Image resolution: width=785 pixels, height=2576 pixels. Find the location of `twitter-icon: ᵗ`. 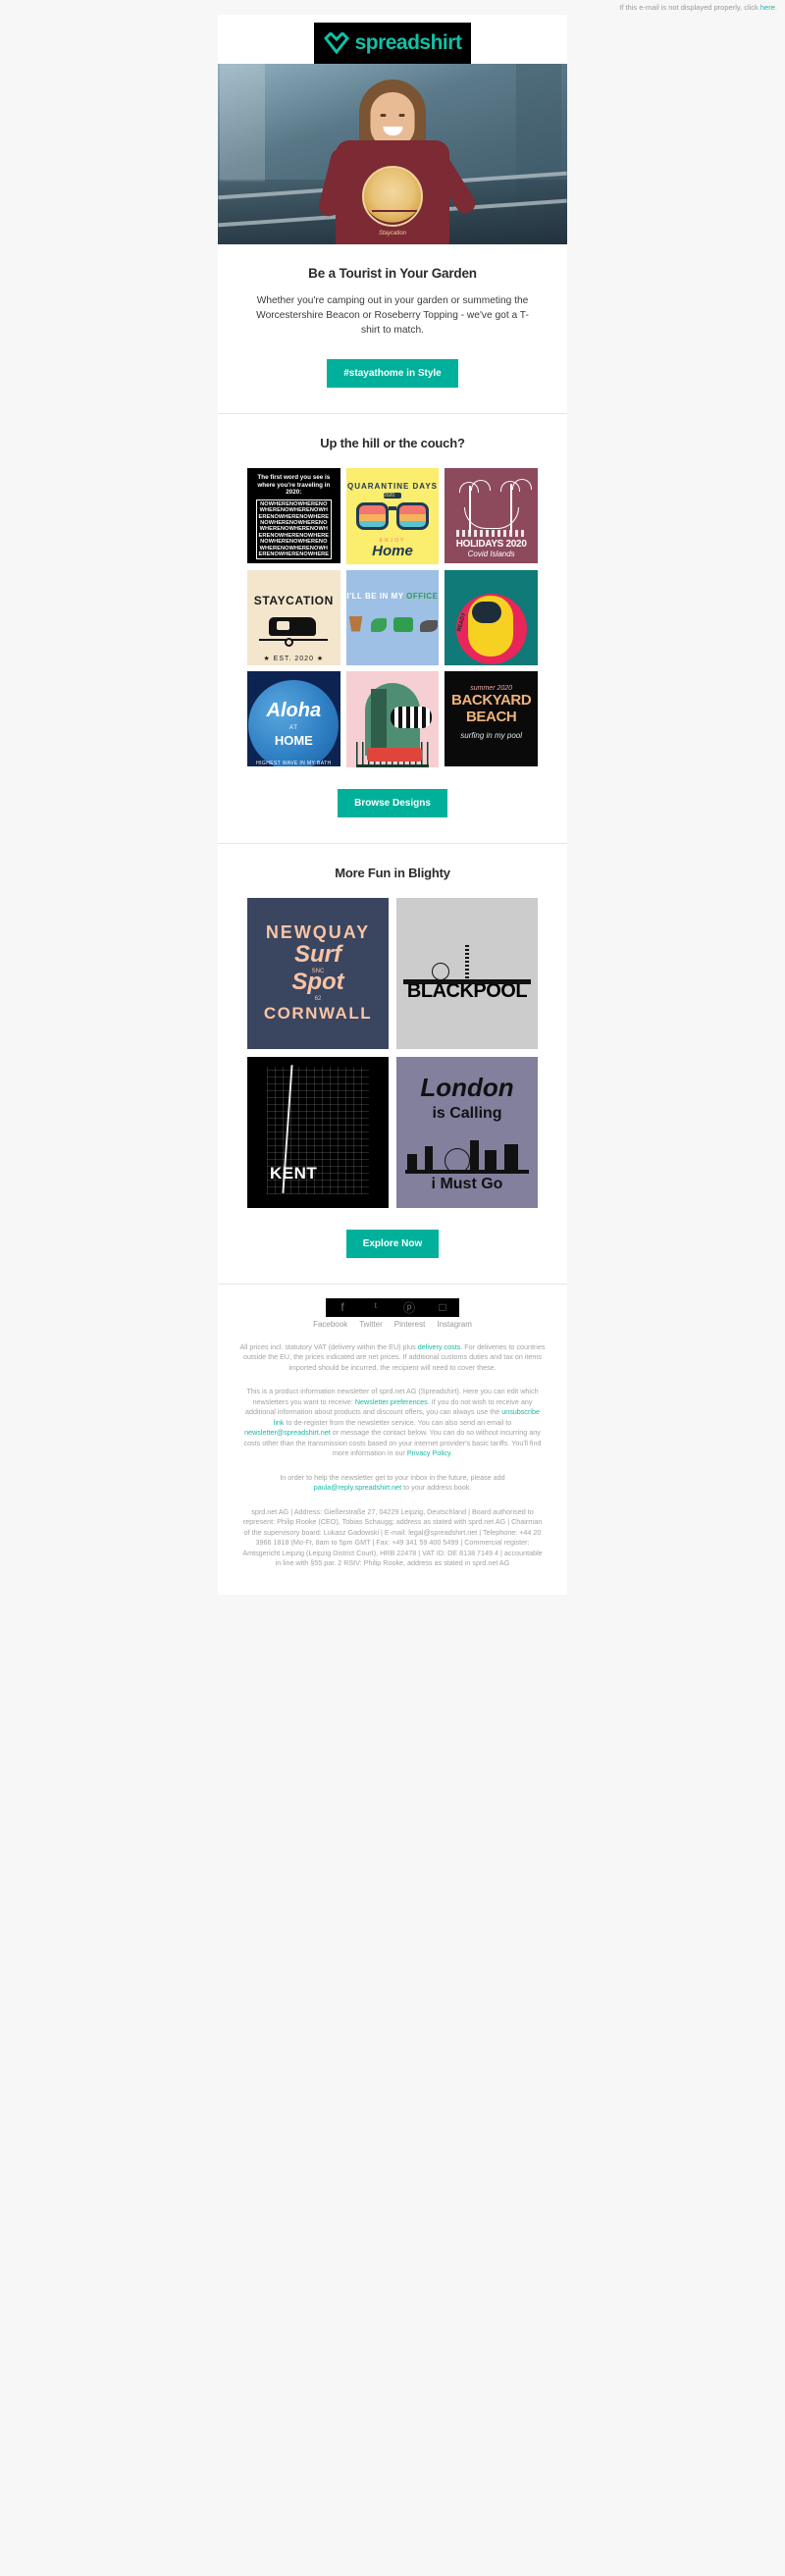

twitter-icon: ᵗ is located at coordinates (375, 1307).